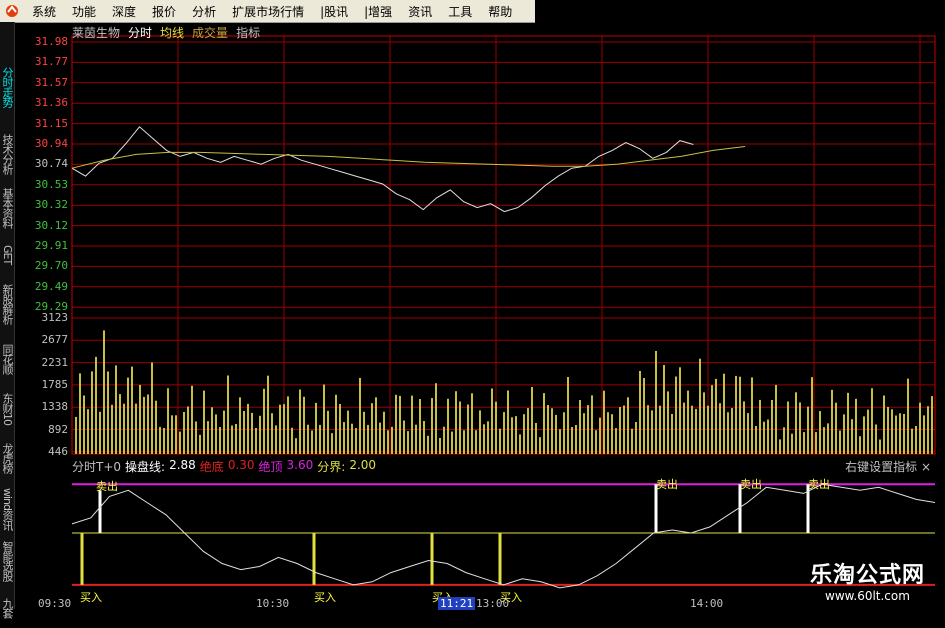 The width and height of the screenshot is (945, 628). What do you see at coordinates (420, 11) in the screenshot?
I see `menu-info: 资讯` at bounding box center [420, 11].